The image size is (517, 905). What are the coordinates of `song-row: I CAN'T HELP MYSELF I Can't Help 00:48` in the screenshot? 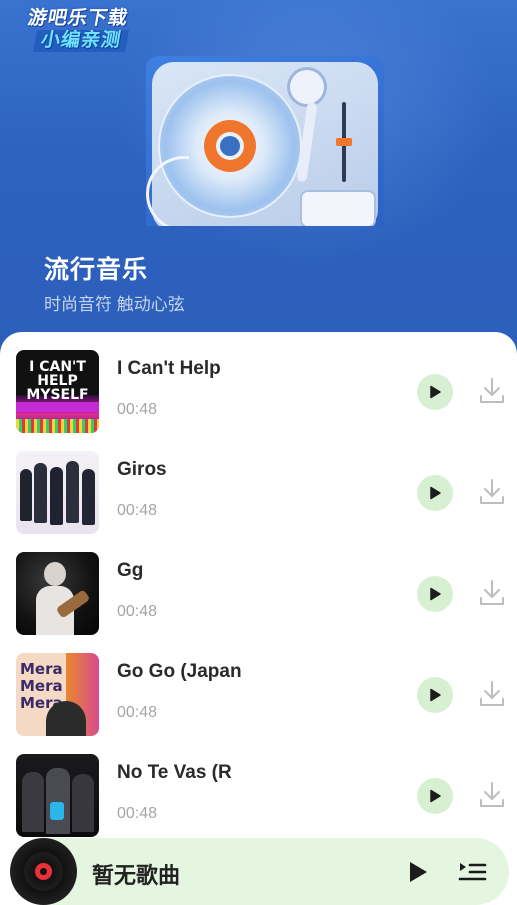 It's located at (258, 382).